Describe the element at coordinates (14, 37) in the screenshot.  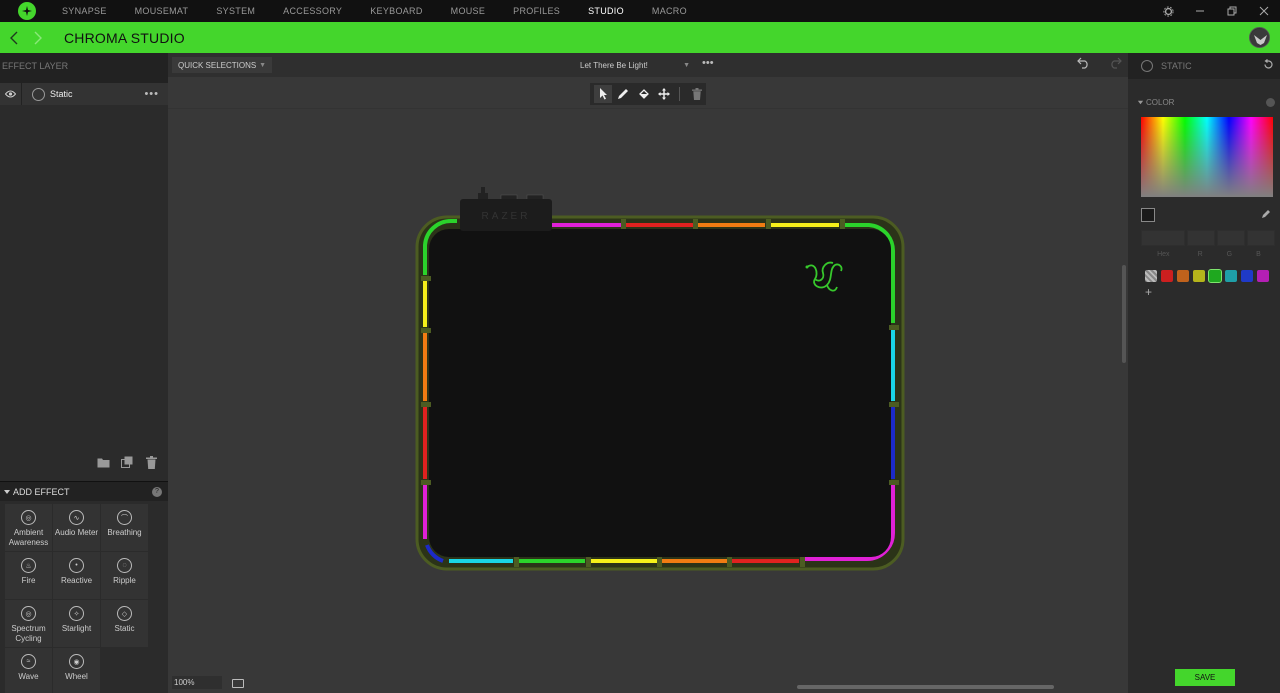
I see `back-arrow-icon` at that location.